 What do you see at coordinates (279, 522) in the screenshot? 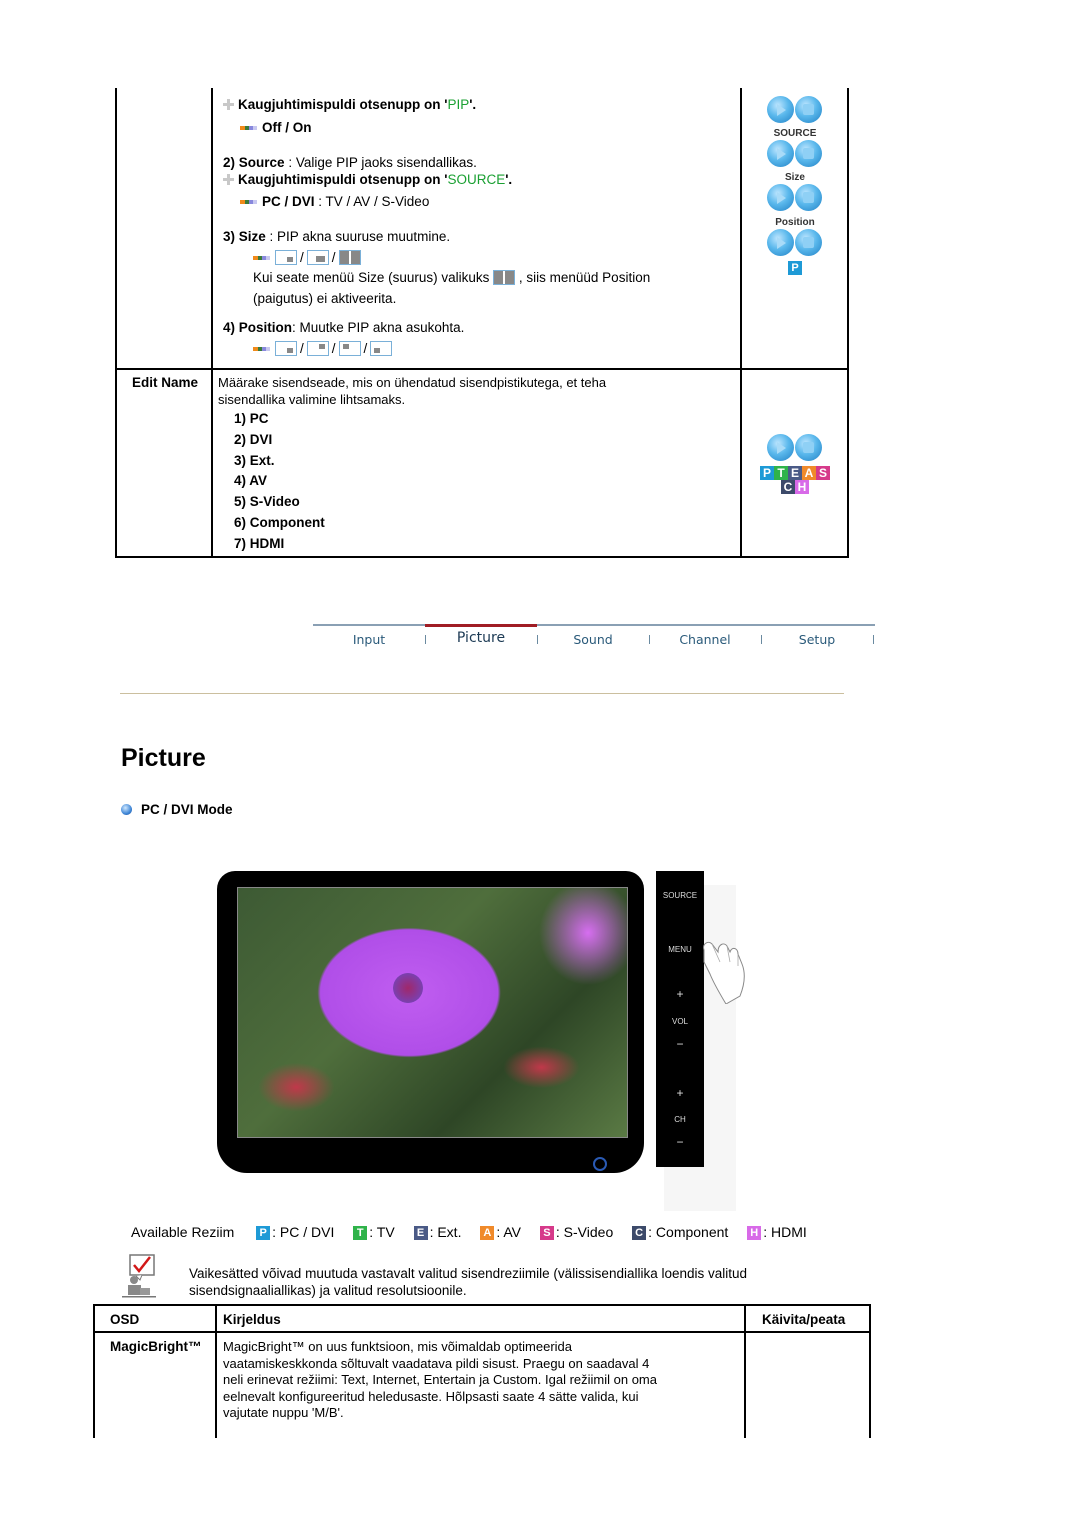
I see `edit-name-item: 6) Component` at bounding box center [279, 522].